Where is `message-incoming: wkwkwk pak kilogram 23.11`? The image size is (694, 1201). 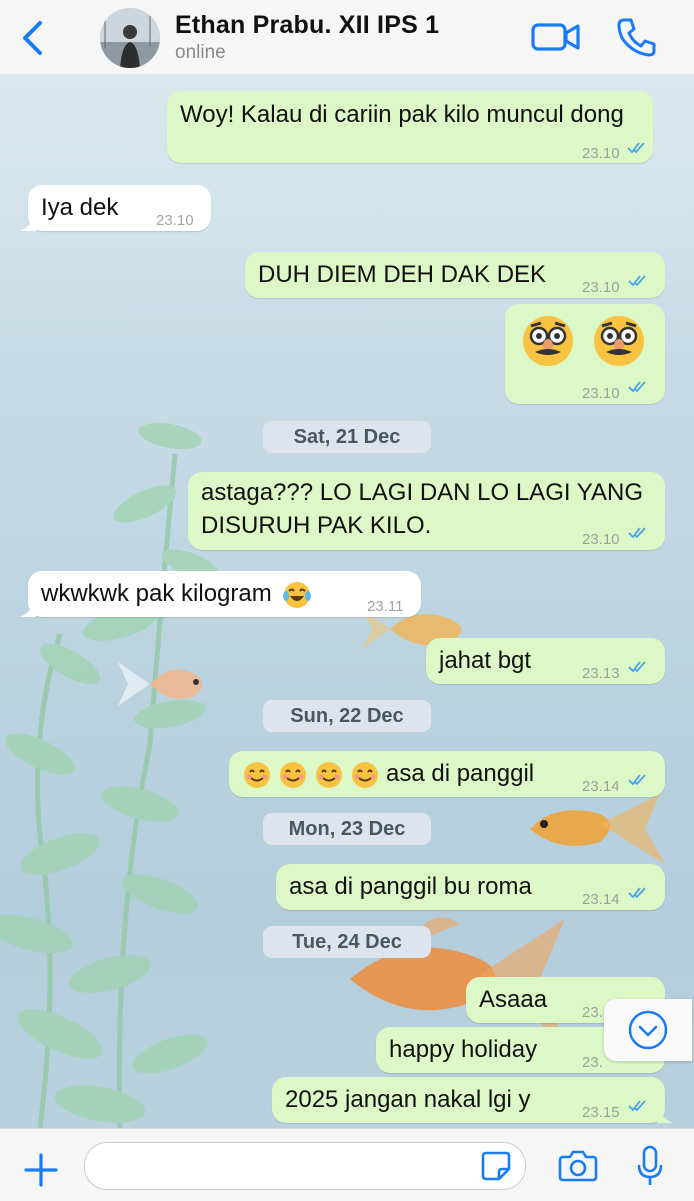
message-incoming: wkwkwk pak kilogram 23.11 is located at coordinates (220, 594).